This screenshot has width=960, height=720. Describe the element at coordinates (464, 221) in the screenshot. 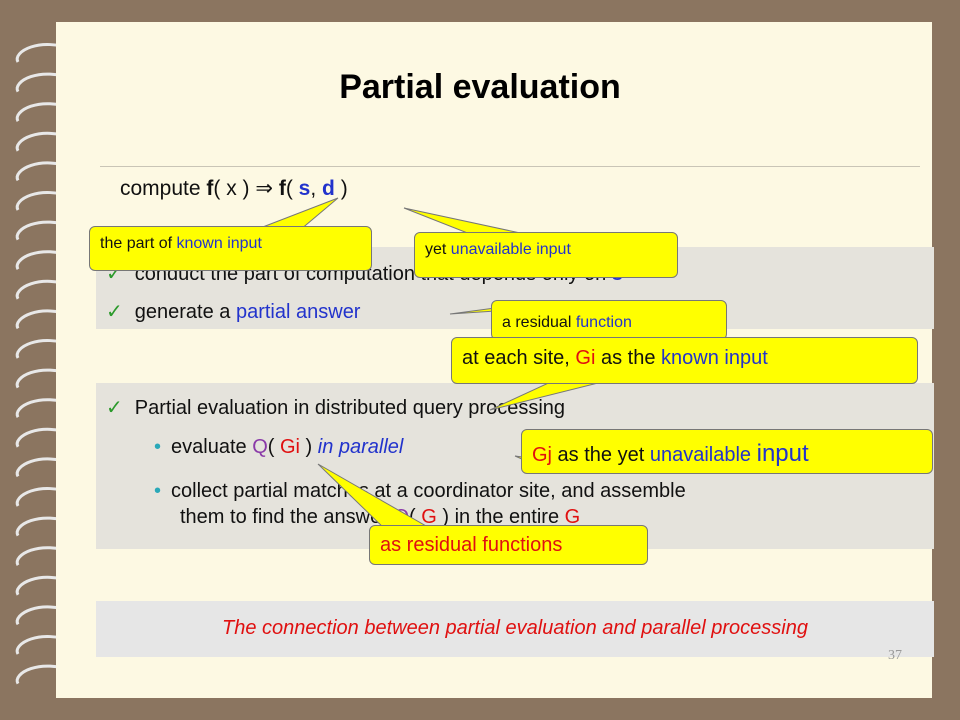

I see `callout-tail-unavailable` at that location.